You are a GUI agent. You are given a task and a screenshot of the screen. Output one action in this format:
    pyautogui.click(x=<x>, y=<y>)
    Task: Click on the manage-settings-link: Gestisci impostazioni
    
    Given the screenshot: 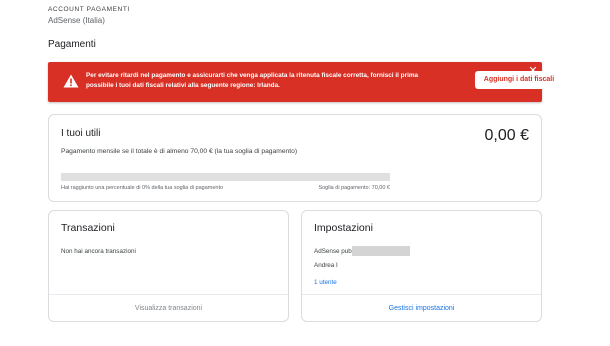 What is the action you would take?
    pyautogui.click(x=421, y=308)
    